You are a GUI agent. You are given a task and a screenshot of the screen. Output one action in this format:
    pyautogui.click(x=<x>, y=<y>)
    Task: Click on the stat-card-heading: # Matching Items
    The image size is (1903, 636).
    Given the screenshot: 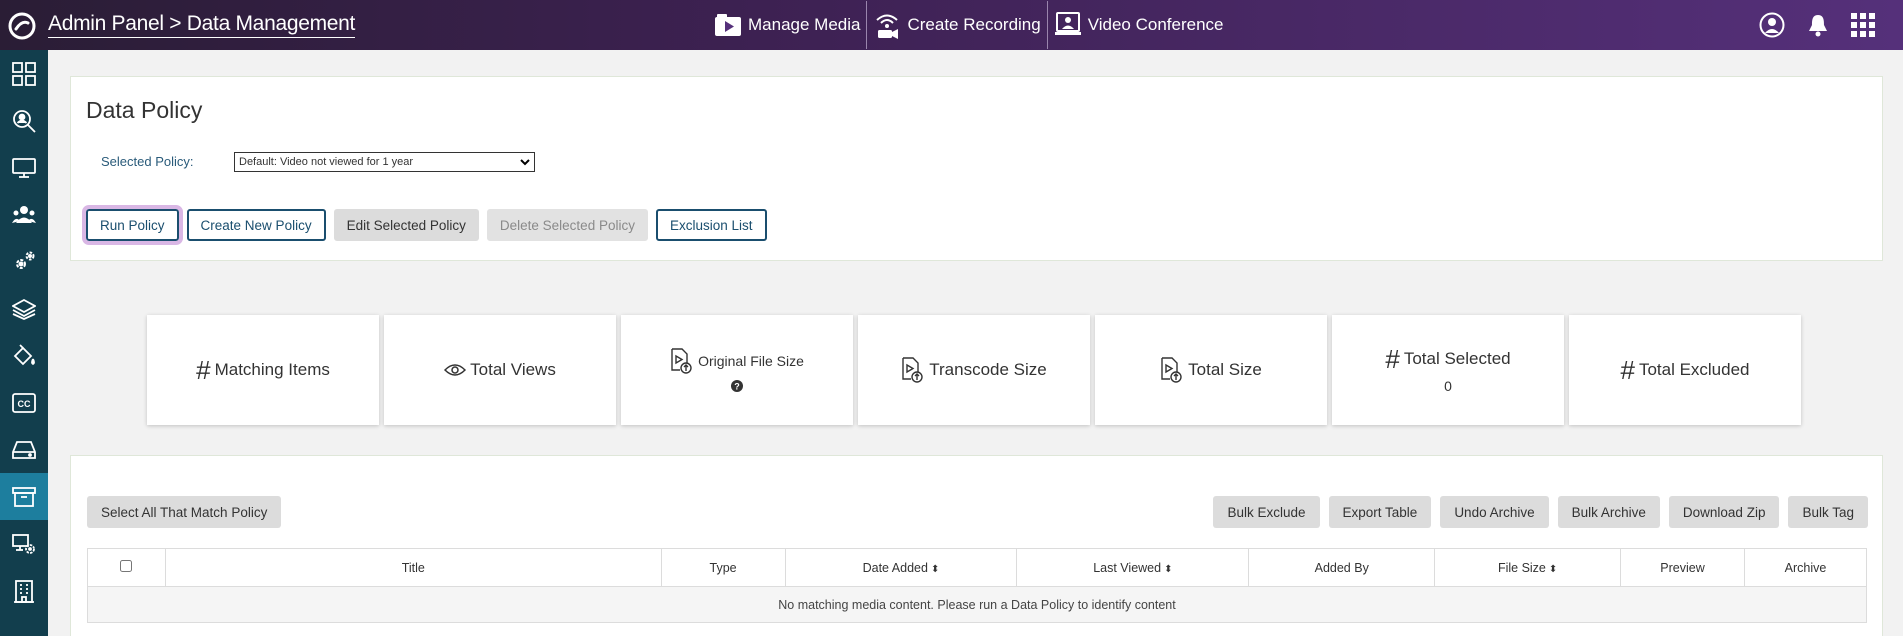 What is the action you would take?
    pyautogui.click(x=263, y=370)
    